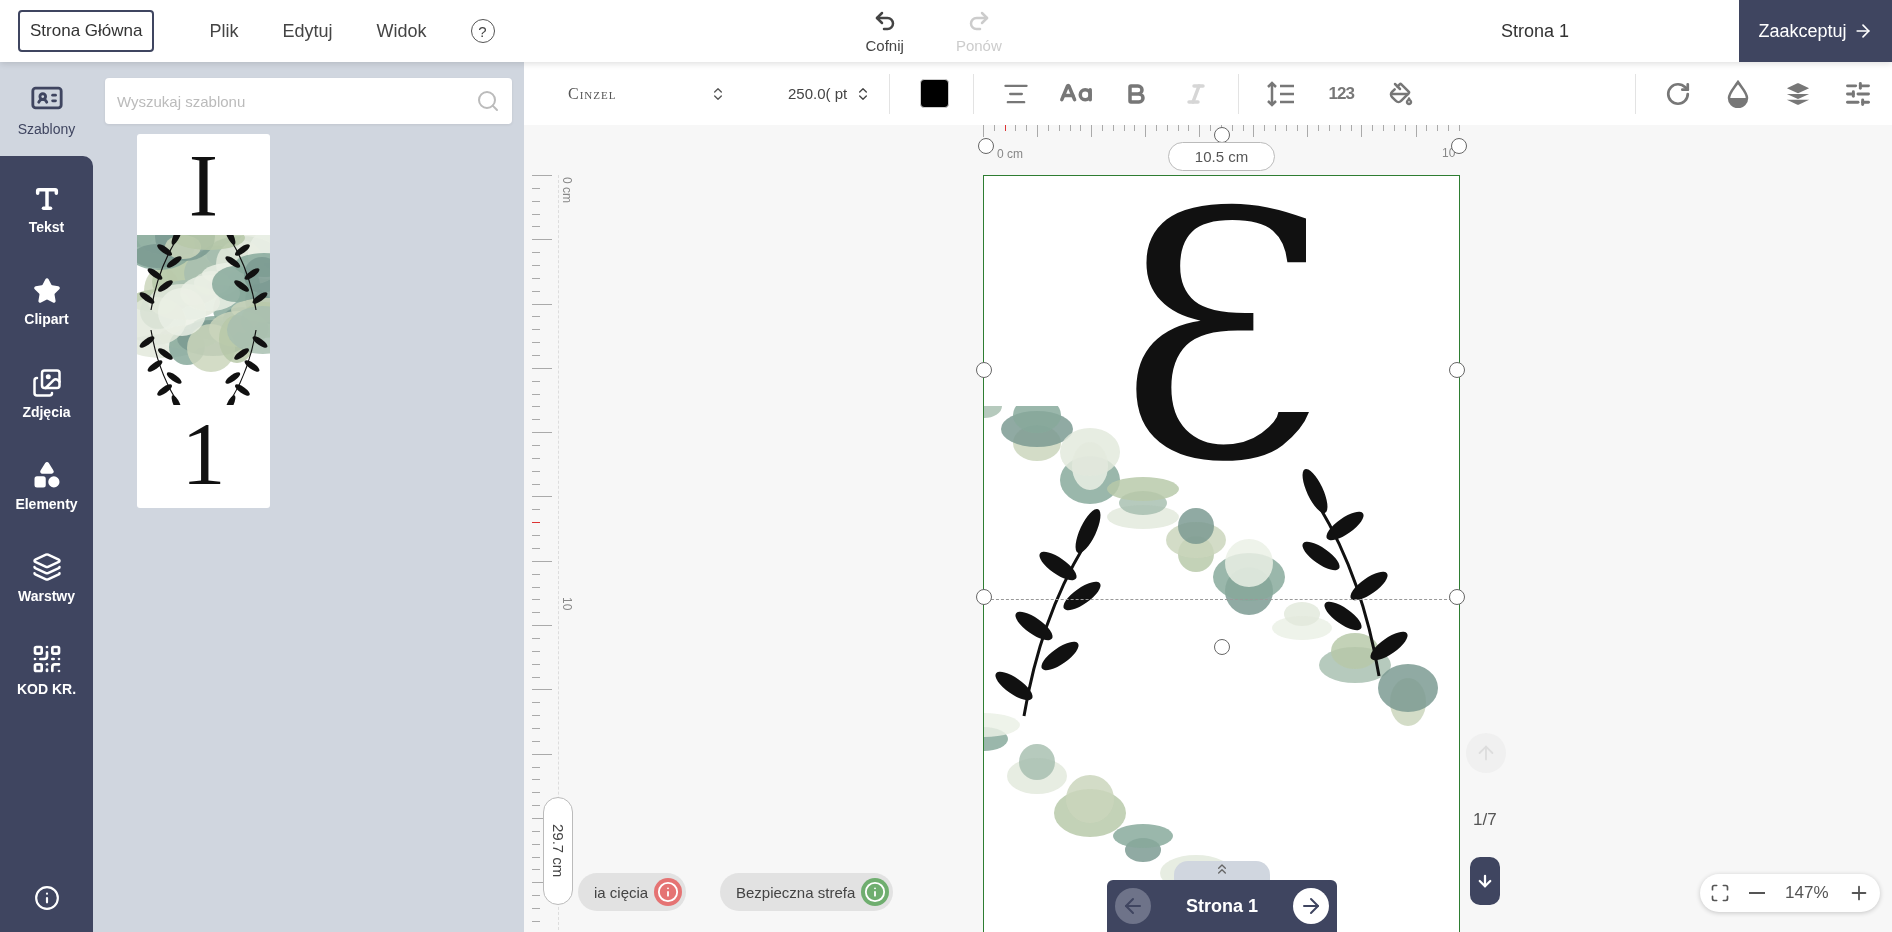 This screenshot has width=1892, height=932. I want to click on accept-button: Zaakceptuj, so click(1815, 31).